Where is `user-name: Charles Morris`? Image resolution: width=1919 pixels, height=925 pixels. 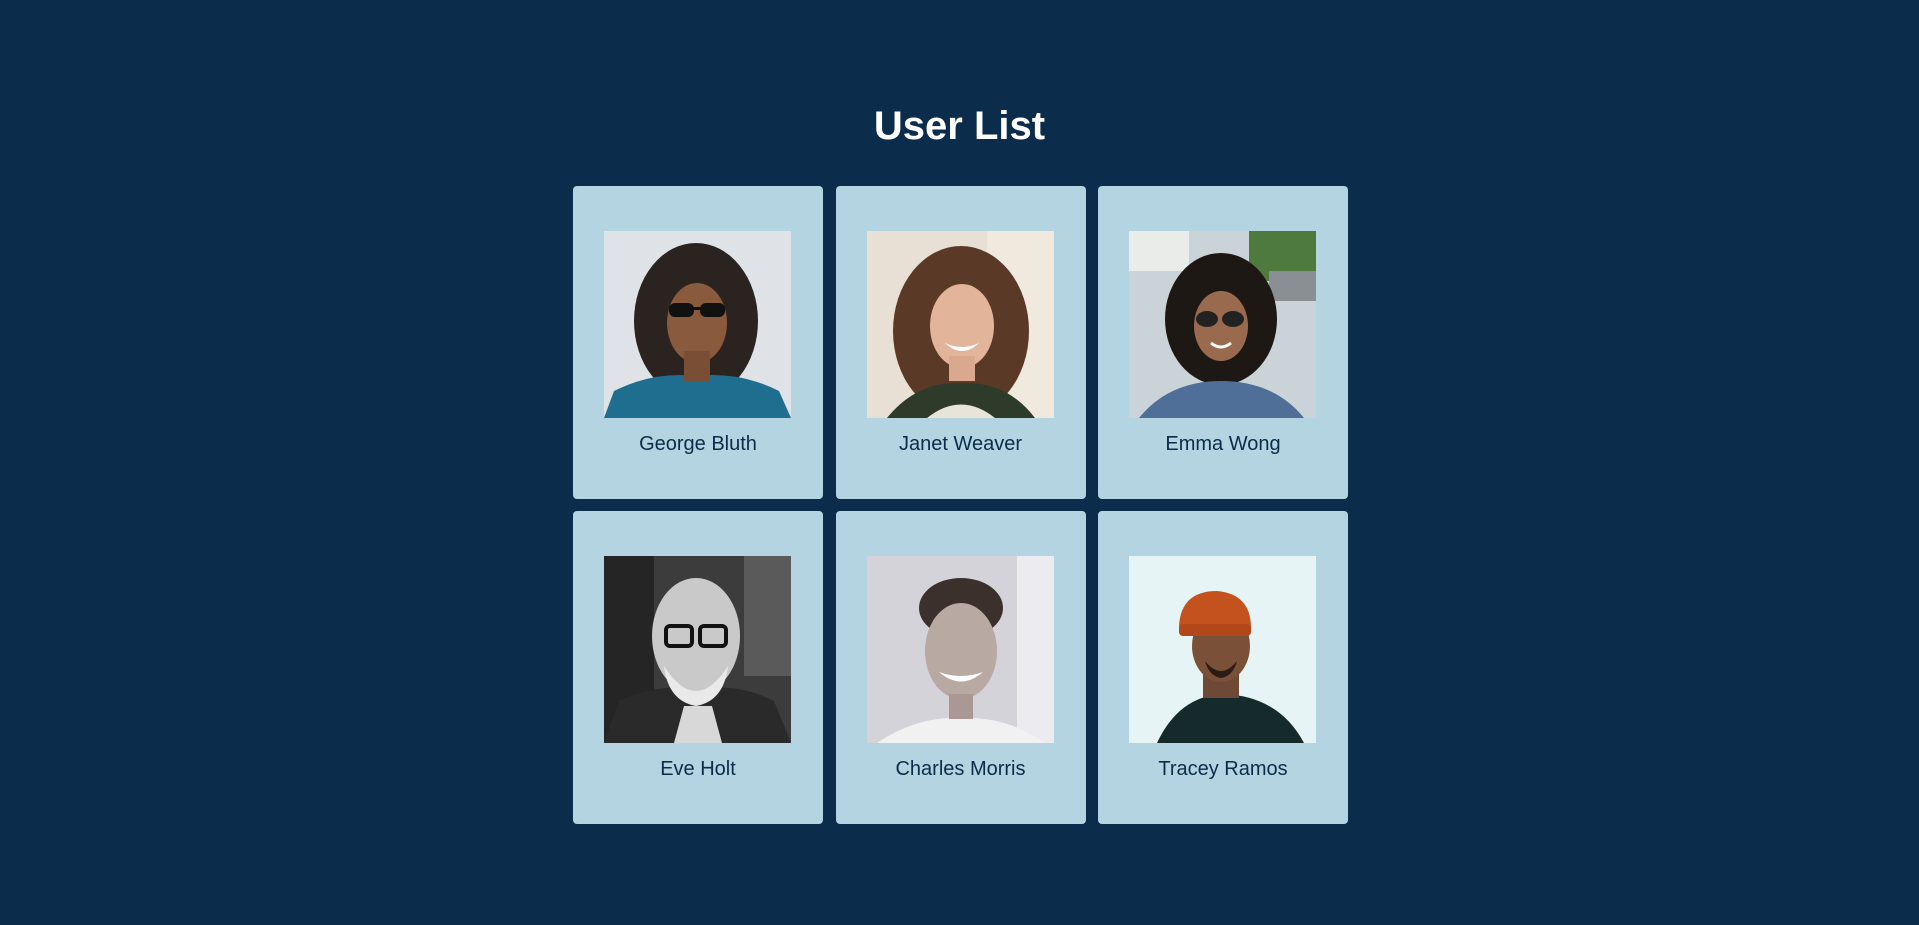
user-name: Charles Morris is located at coordinates (960, 769).